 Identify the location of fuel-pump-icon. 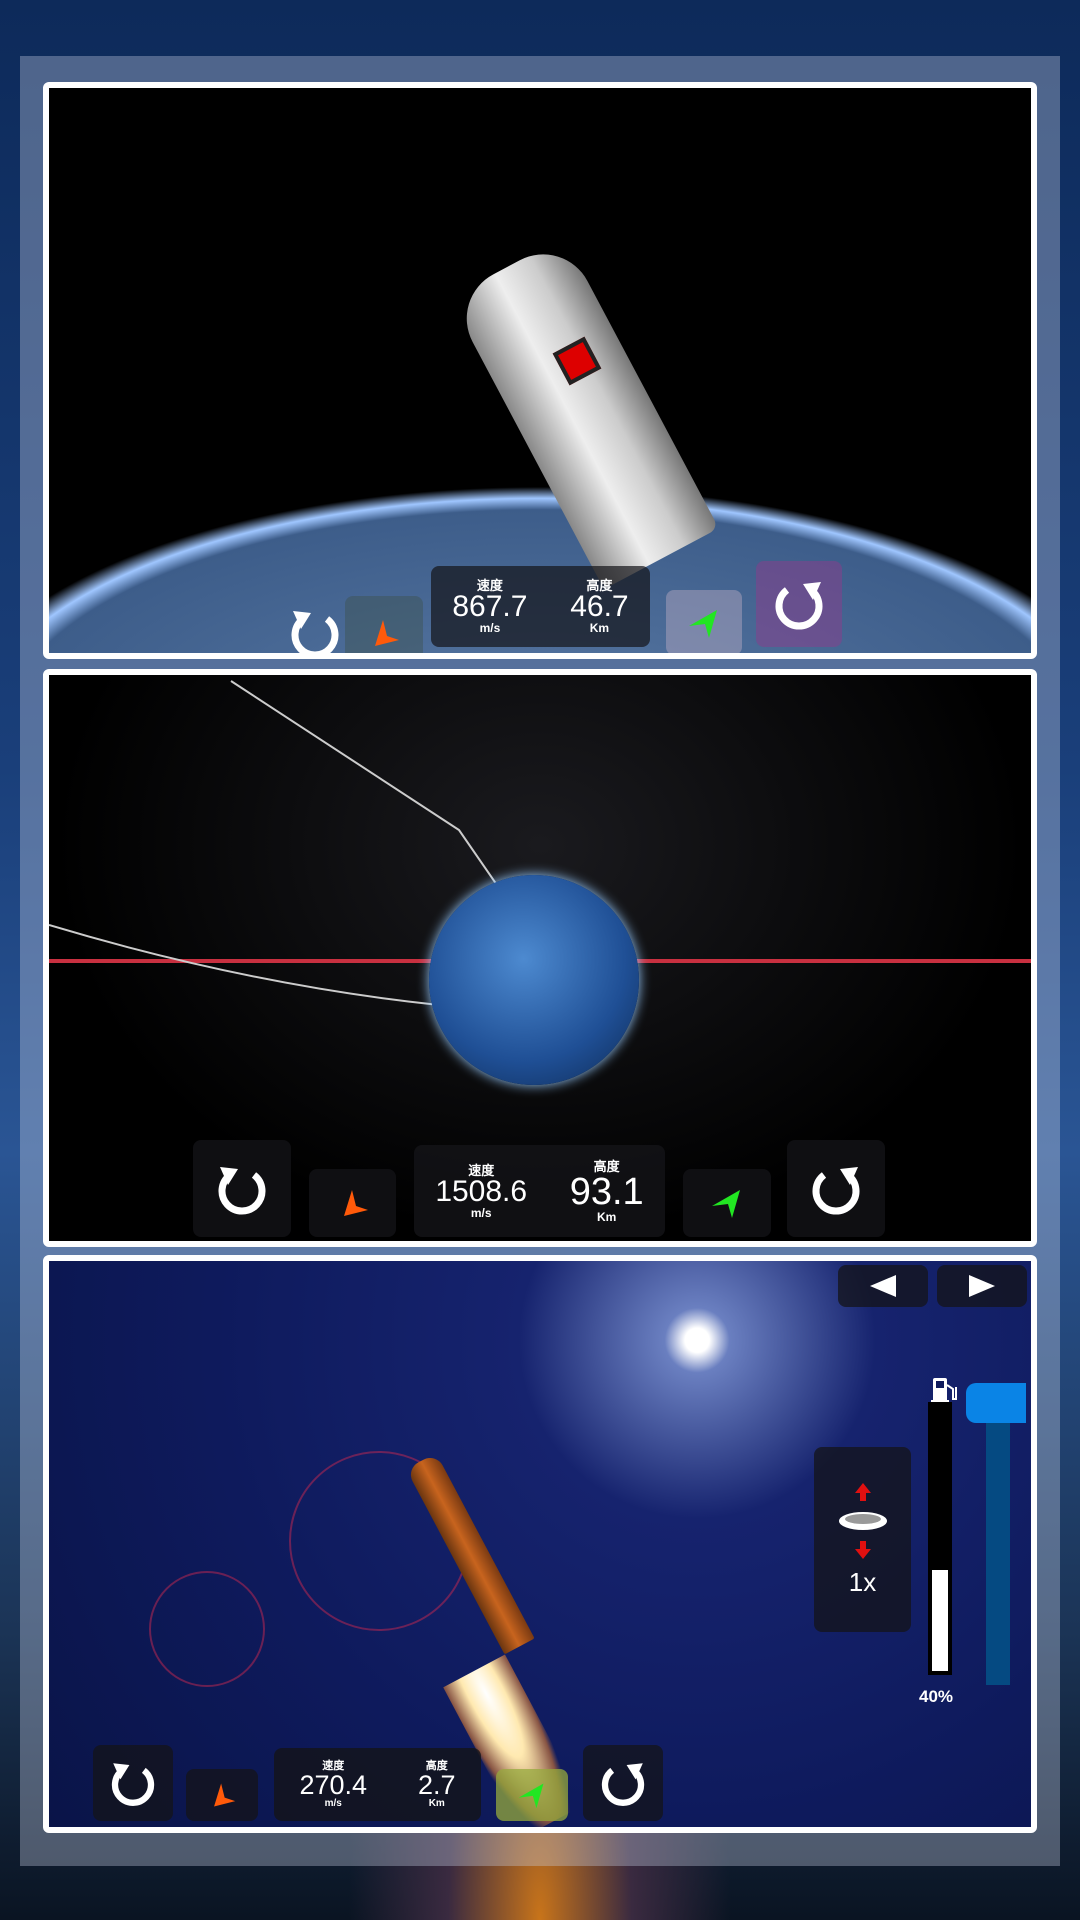
(944, 1390).